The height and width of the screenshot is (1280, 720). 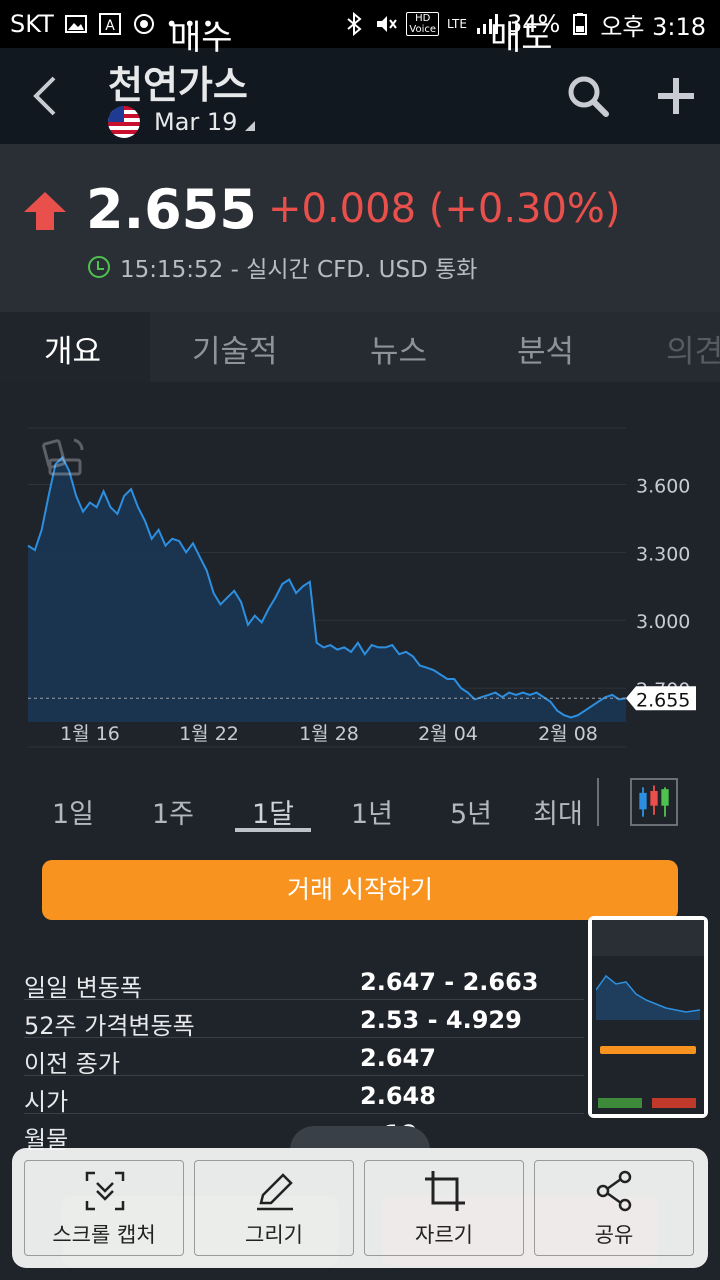 What do you see at coordinates (653, 26) in the screenshot?
I see `clock-time: 오후 3:18` at bounding box center [653, 26].